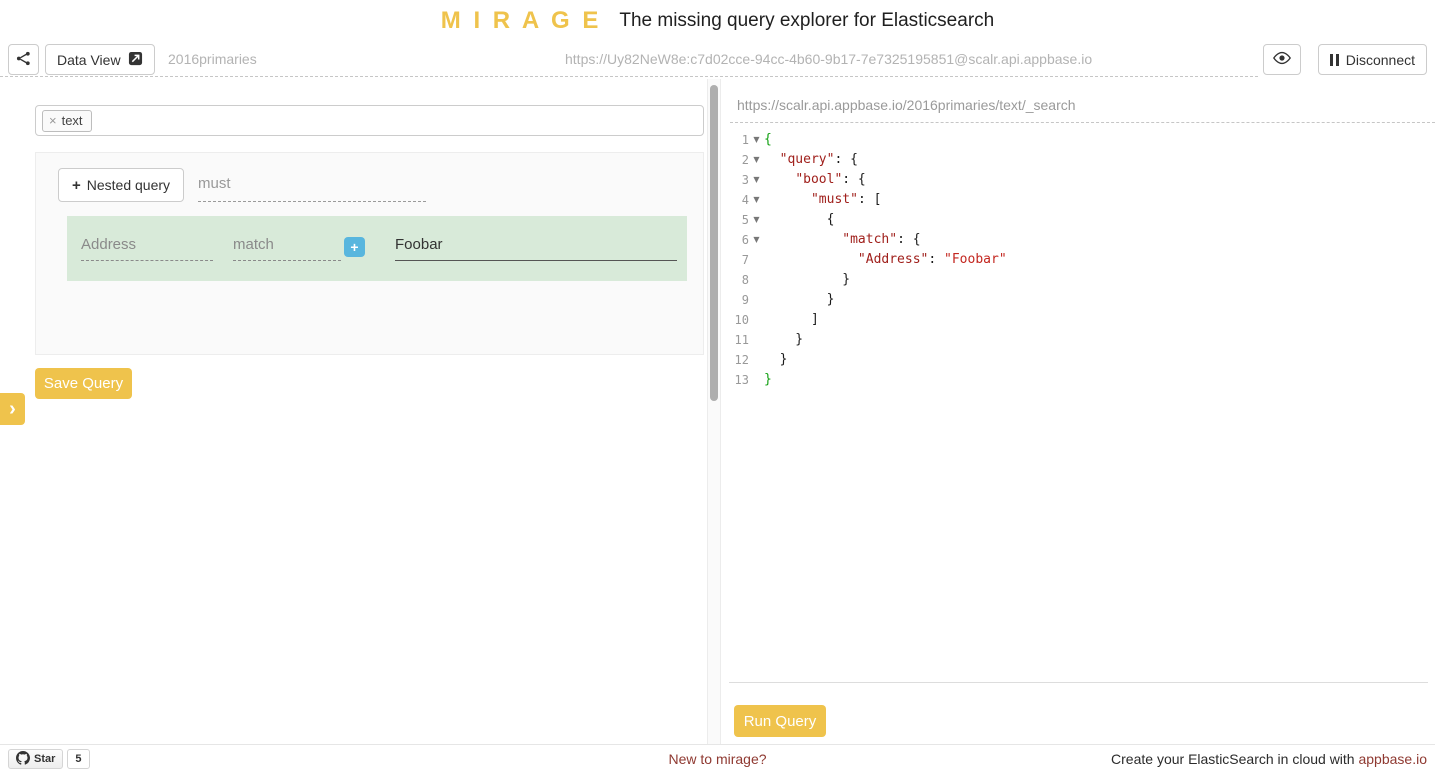  What do you see at coordinates (745, 300) in the screenshot?
I see `line-number: 9` at bounding box center [745, 300].